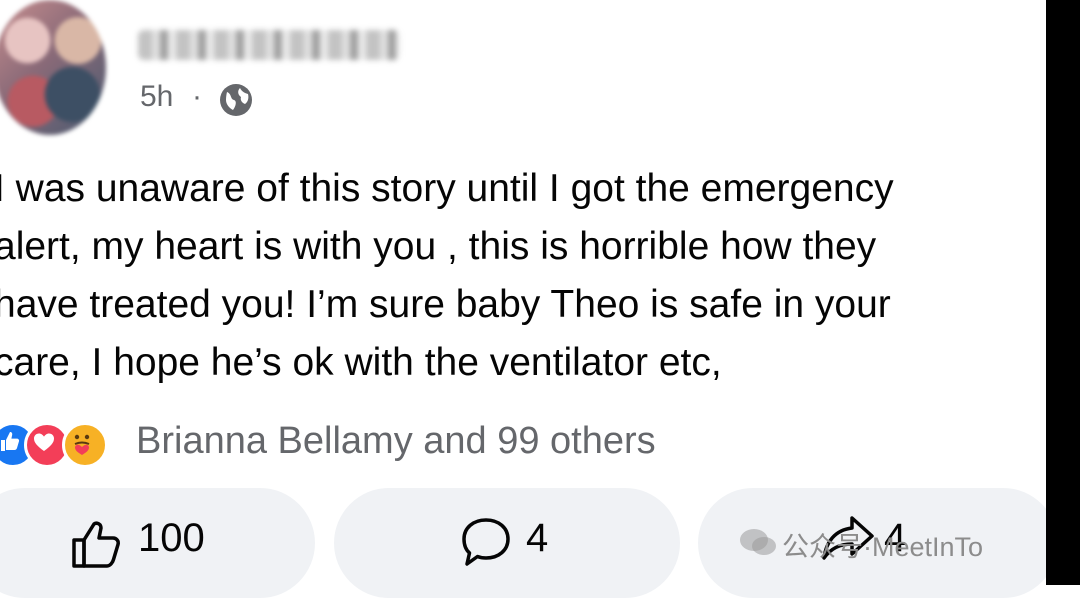  What do you see at coordinates (236, 100) in the screenshot?
I see `globe-icon` at bounding box center [236, 100].